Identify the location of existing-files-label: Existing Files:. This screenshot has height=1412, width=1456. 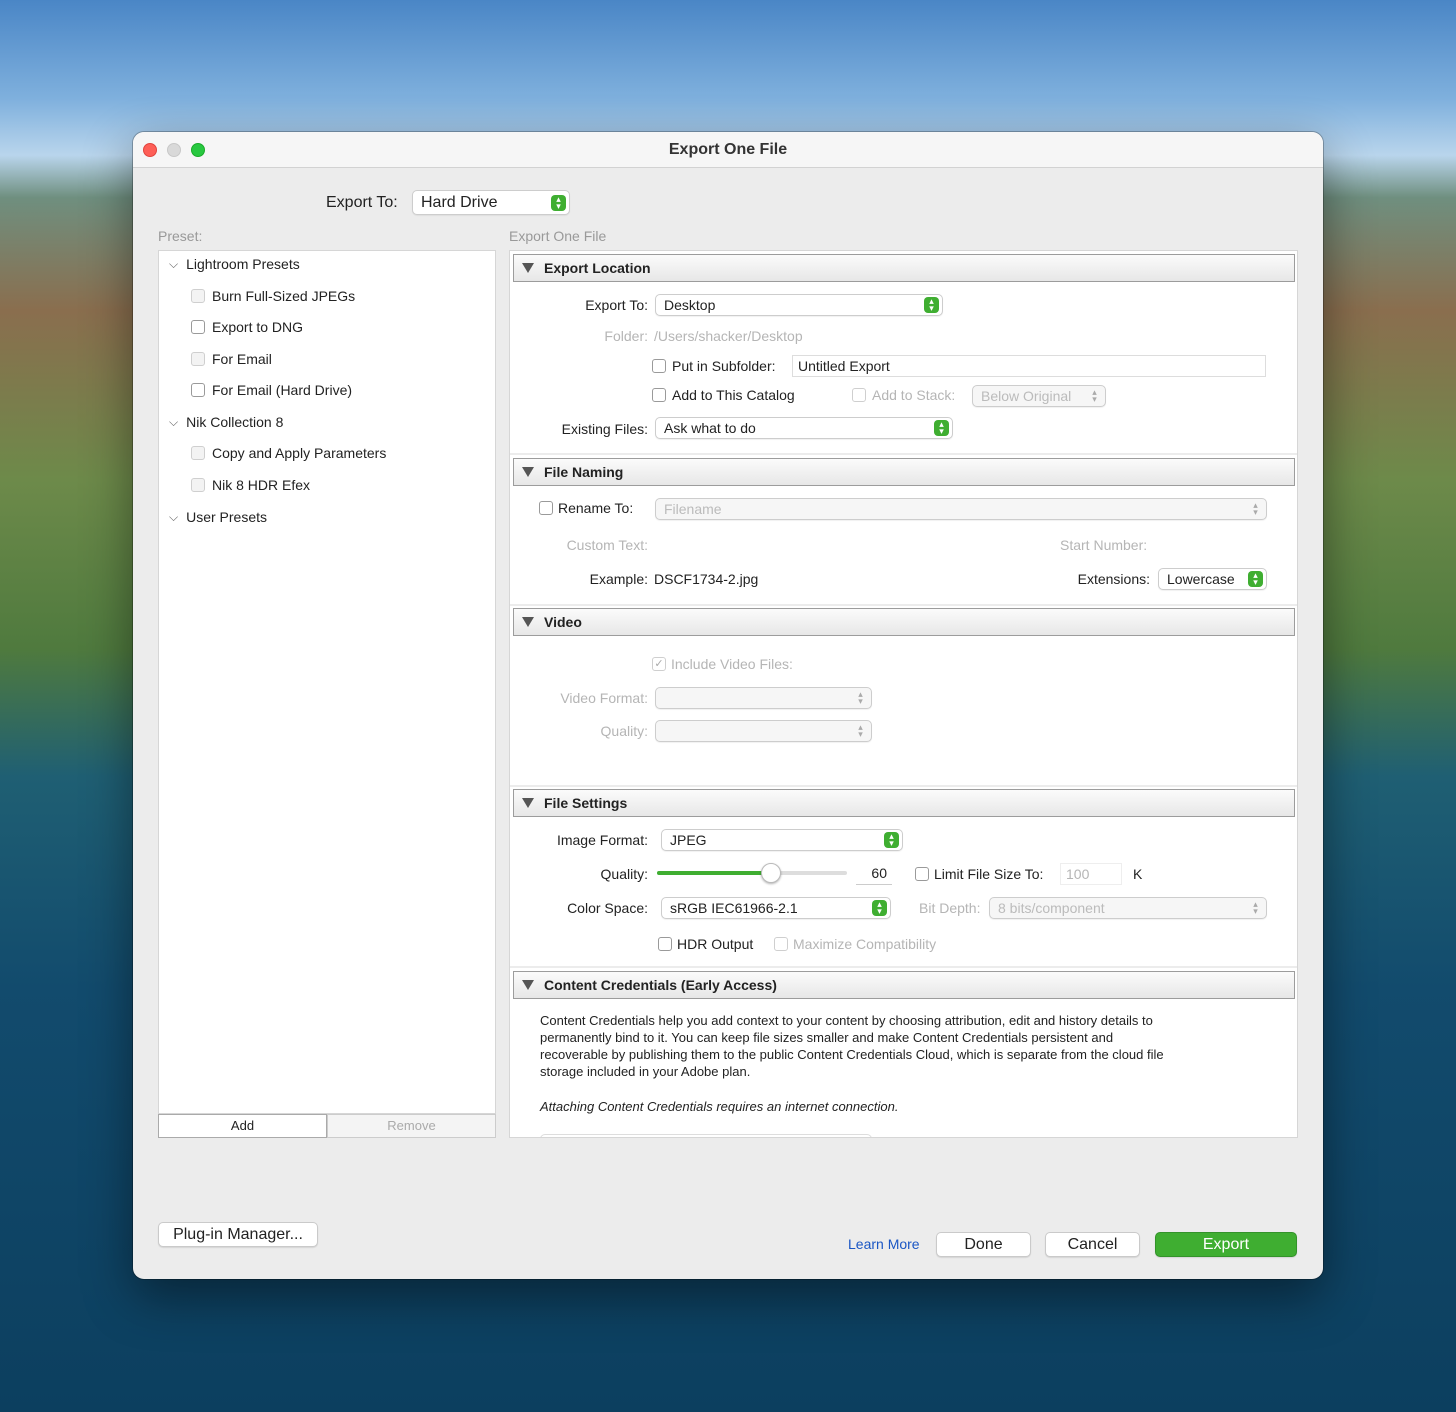
(604, 429).